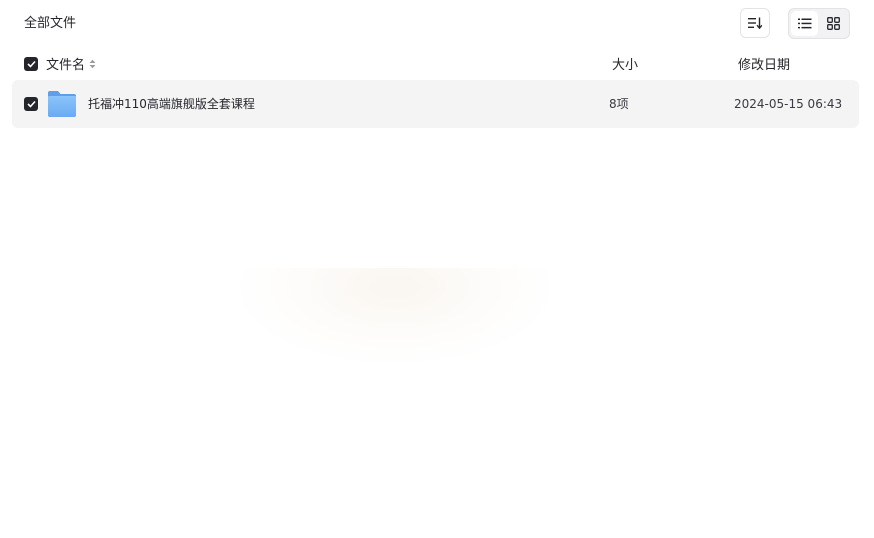 This screenshot has height=538, width=874. Describe the element at coordinates (62, 104) in the screenshot. I see `folder-icon` at that location.